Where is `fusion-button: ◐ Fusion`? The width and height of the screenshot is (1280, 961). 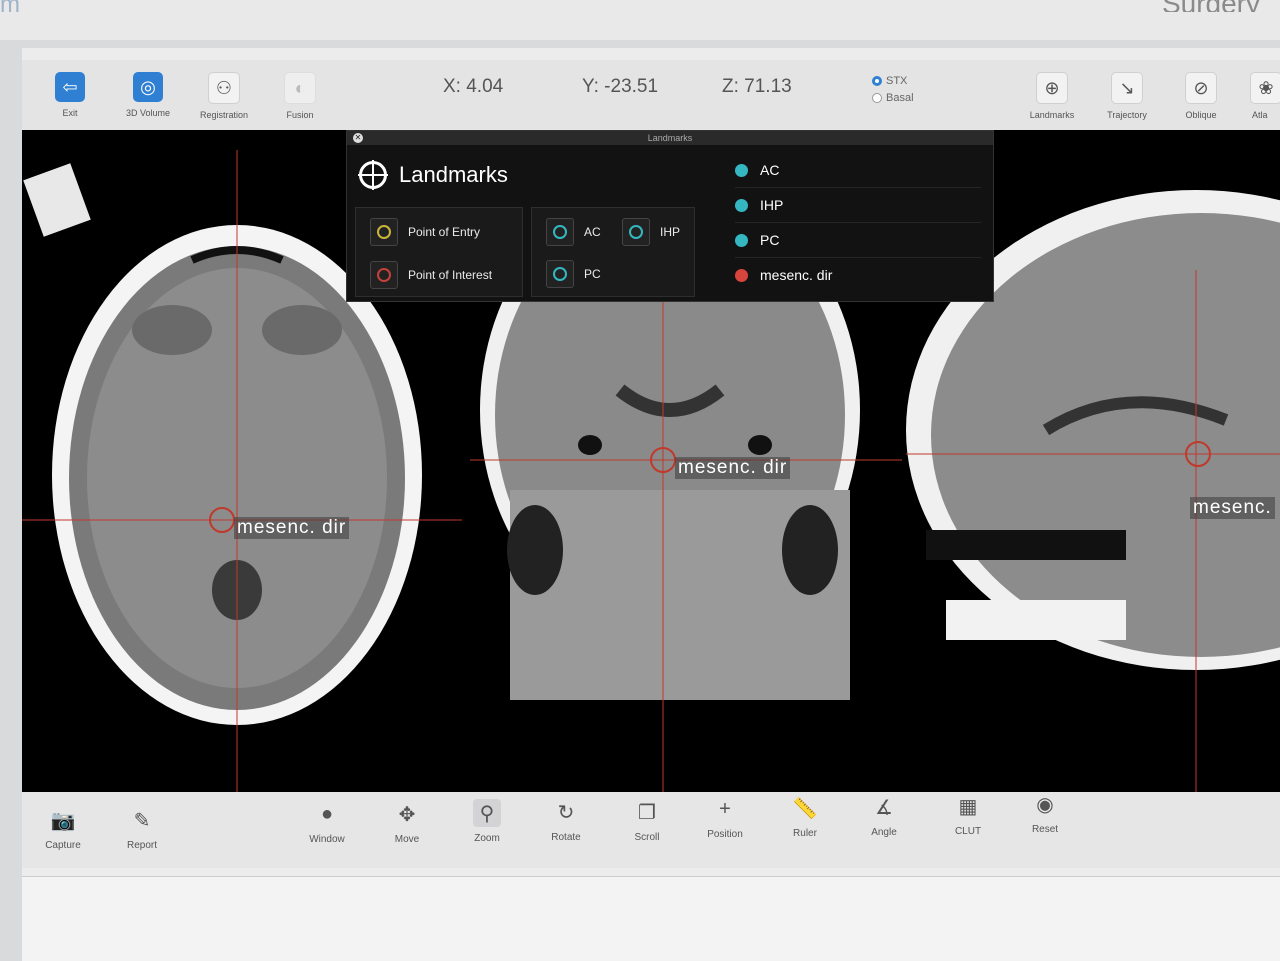 fusion-button: ◐ Fusion is located at coordinates (300, 96).